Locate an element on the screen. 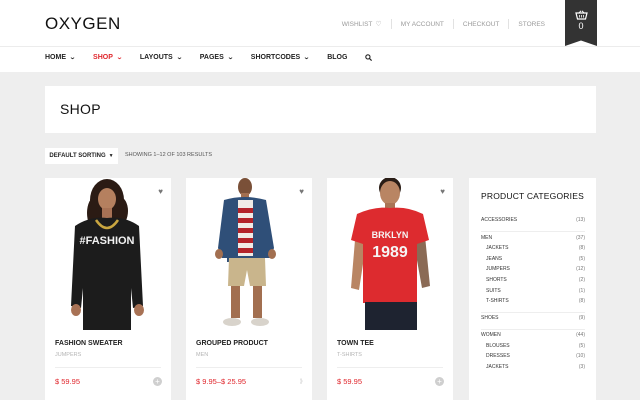  search-icon is located at coordinates (369, 57).